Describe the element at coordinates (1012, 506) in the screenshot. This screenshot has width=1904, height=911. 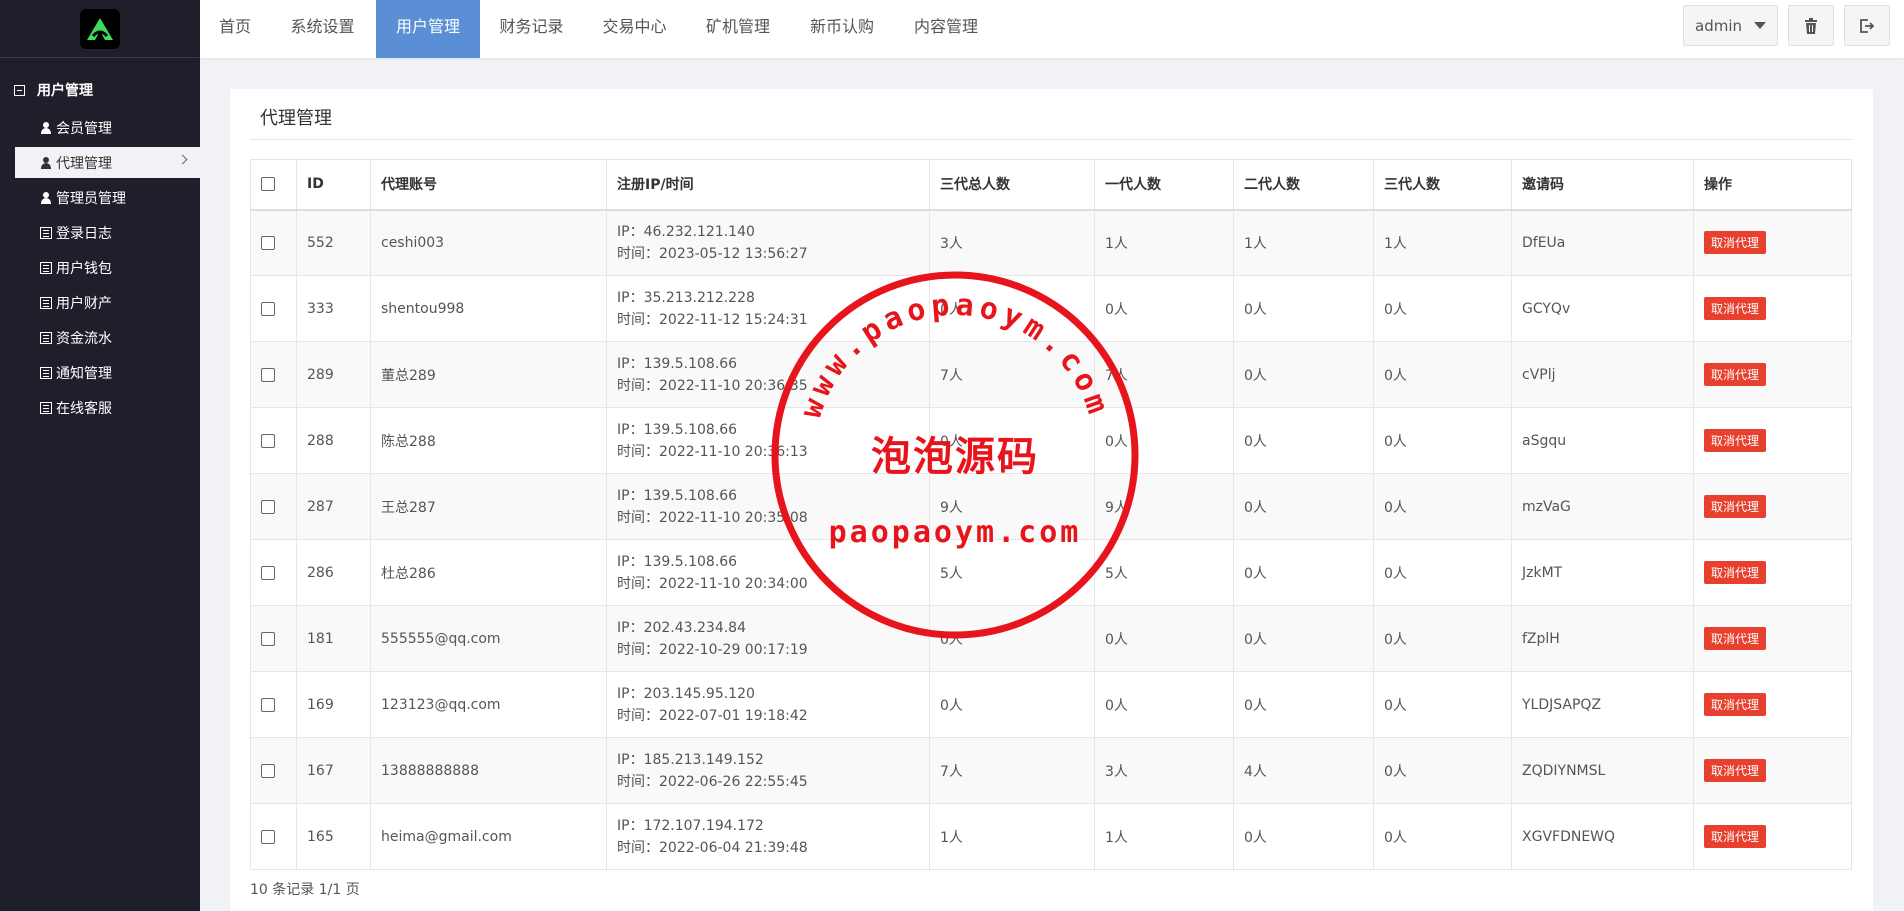
I see `cell-total: 9人` at that location.